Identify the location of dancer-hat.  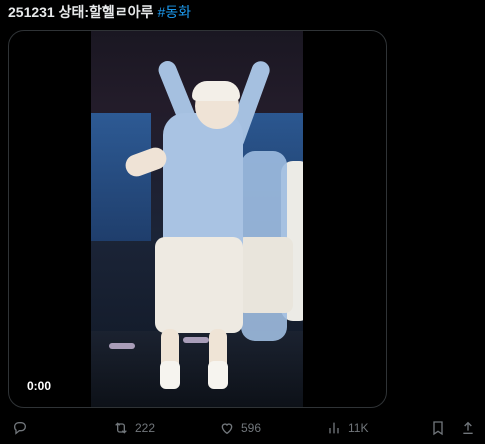
(216, 91).